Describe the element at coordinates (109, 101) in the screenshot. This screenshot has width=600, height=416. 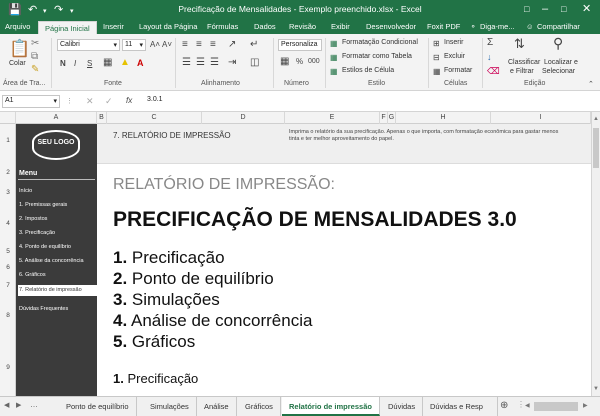
I see `enter-icon: ✓` at that location.